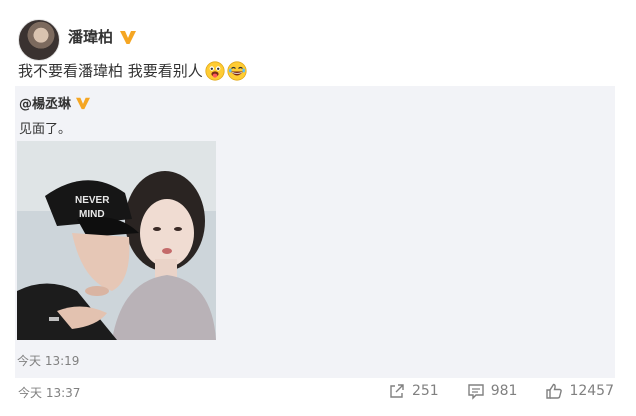 The height and width of the screenshot is (416, 636). What do you see at coordinates (425, 391) in the screenshot?
I see `share-count: 251` at bounding box center [425, 391].